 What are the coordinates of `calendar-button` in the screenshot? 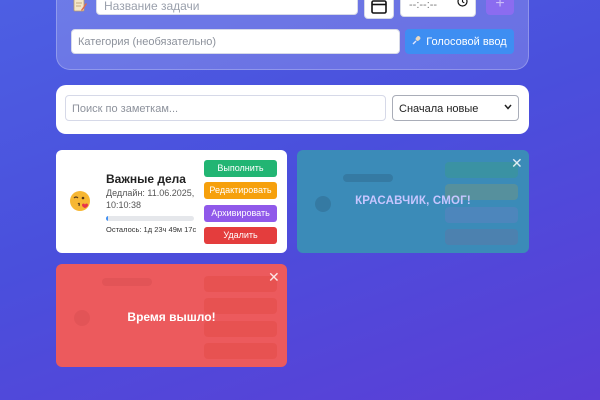 It's located at (379, 9).